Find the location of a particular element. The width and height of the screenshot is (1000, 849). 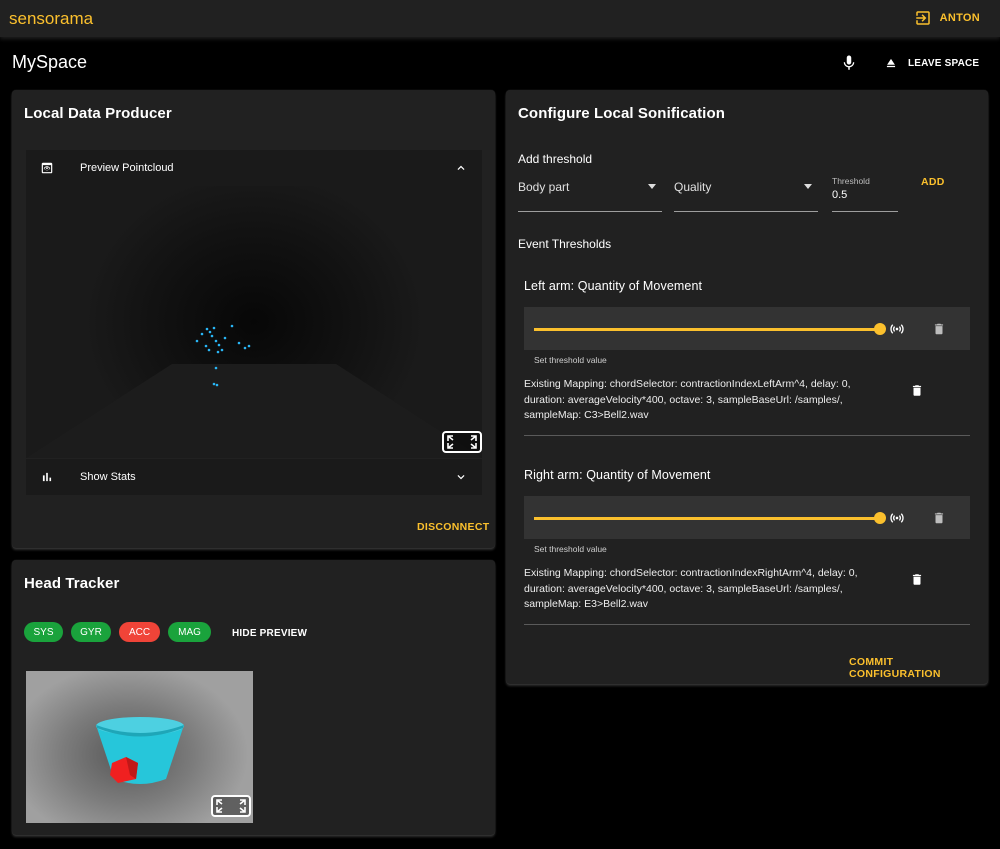

preview-pointcloud-label: Preview Pointcloud is located at coordinates (127, 168).